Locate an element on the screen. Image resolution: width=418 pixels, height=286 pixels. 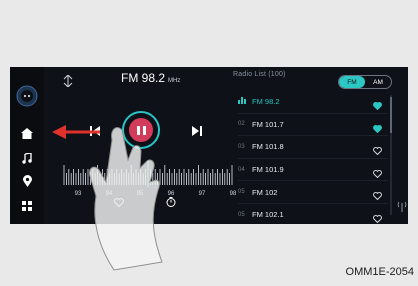
next-button is located at coordinates (197, 132).